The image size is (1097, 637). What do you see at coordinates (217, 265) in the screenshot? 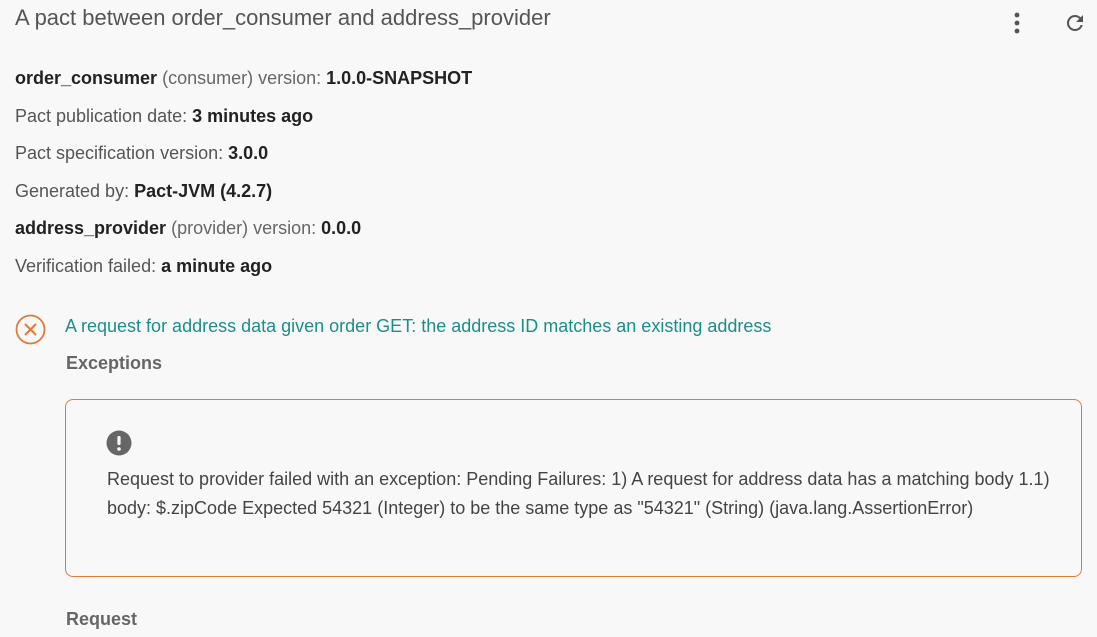
I see `verification-value: a minute ago` at bounding box center [217, 265].